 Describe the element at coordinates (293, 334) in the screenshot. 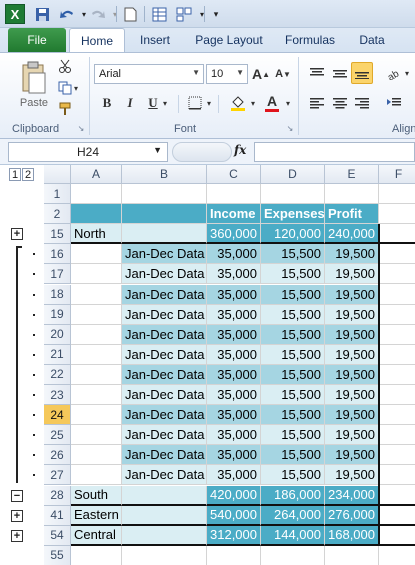

I see `cell-d20: 15,500` at that location.